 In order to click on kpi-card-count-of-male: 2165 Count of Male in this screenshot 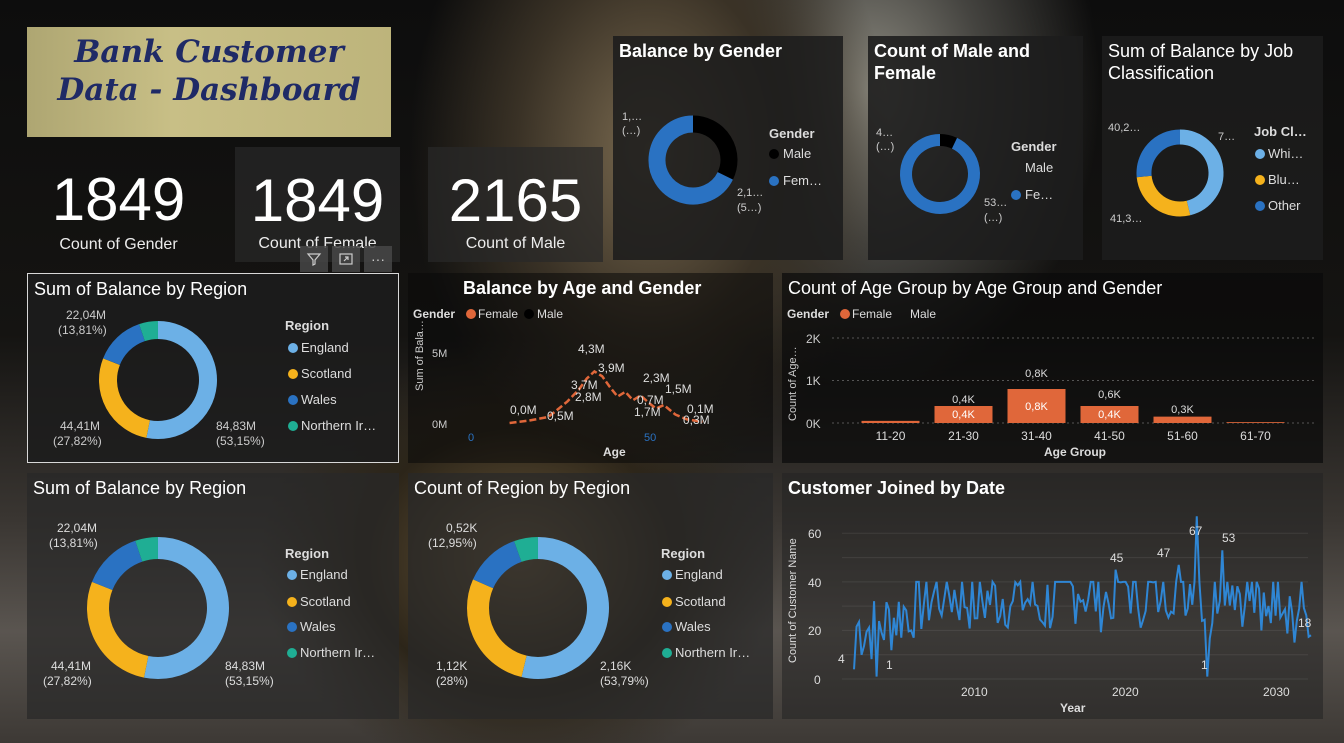, I will do `click(515, 204)`.